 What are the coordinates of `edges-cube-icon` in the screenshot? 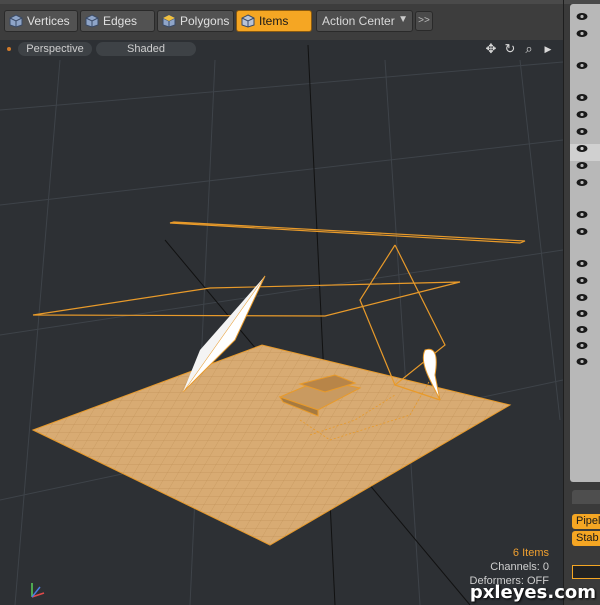 It's located at (92, 21).